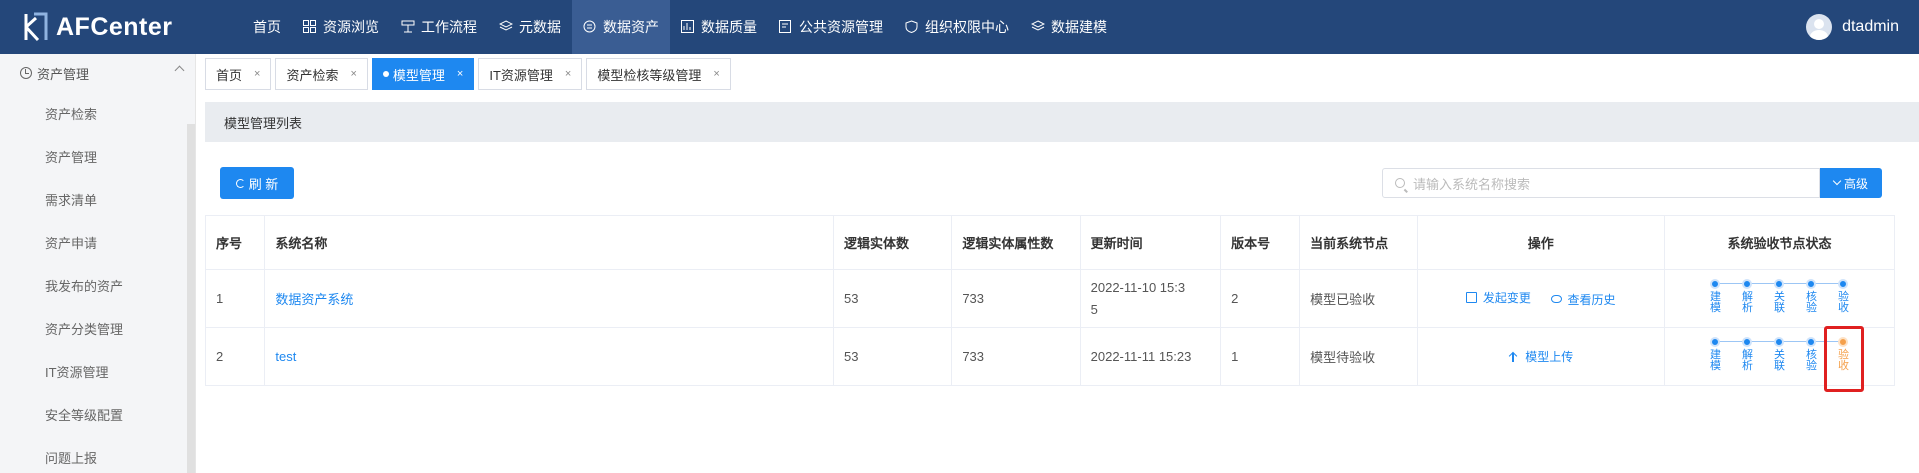  Describe the element at coordinates (1723, 299) in the screenshot. I see `step-0: 建模` at that location.